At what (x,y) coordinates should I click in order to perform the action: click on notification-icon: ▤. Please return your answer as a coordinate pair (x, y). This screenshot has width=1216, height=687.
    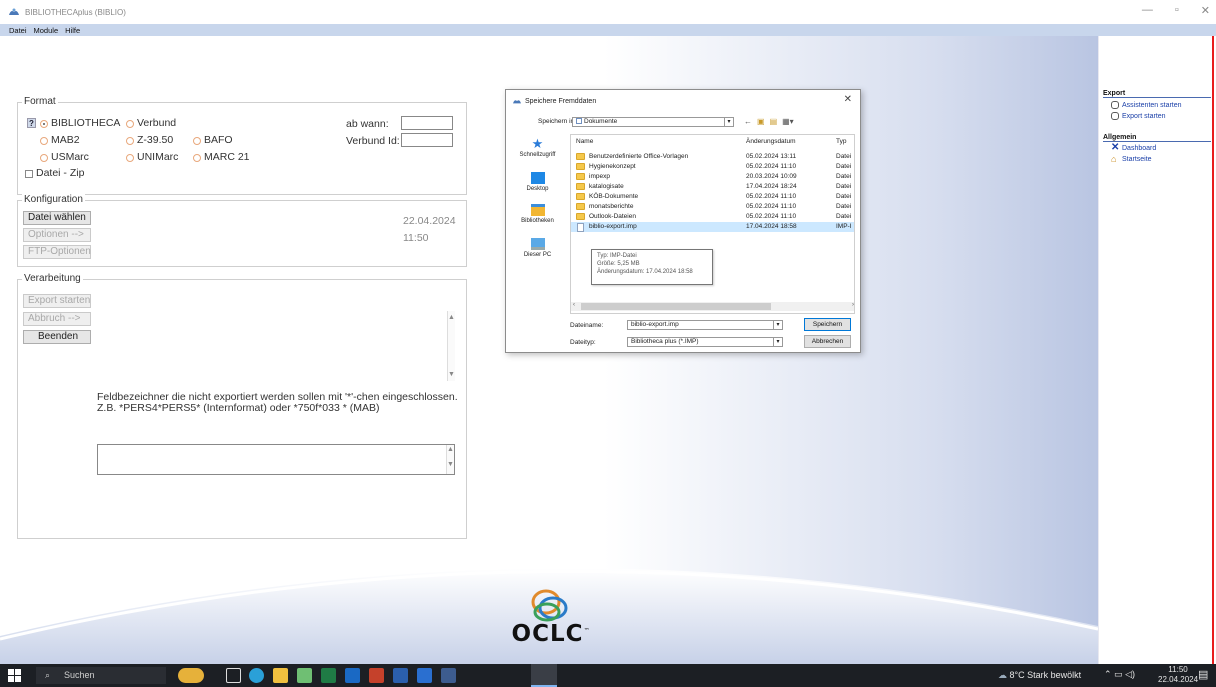
    Looking at the image, I should click on (1203, 674).